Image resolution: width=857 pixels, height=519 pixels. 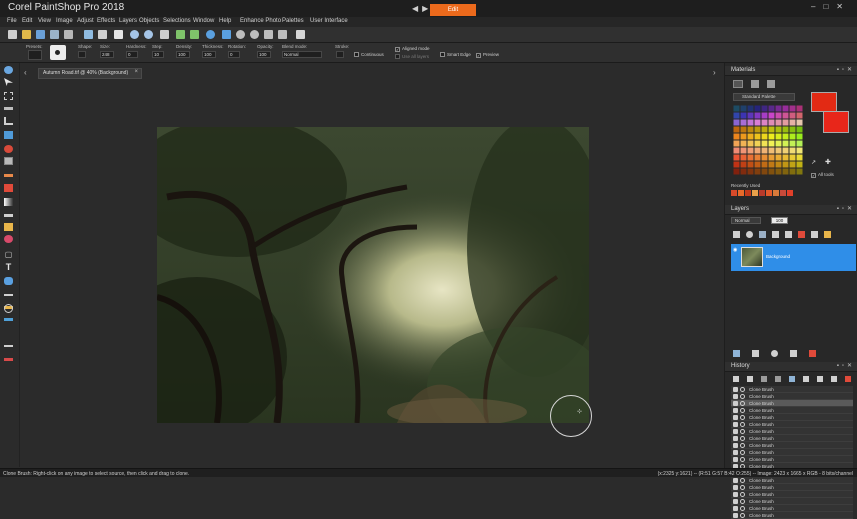 I want to click on smudge-tool-icon, so click(x=8, y=227).